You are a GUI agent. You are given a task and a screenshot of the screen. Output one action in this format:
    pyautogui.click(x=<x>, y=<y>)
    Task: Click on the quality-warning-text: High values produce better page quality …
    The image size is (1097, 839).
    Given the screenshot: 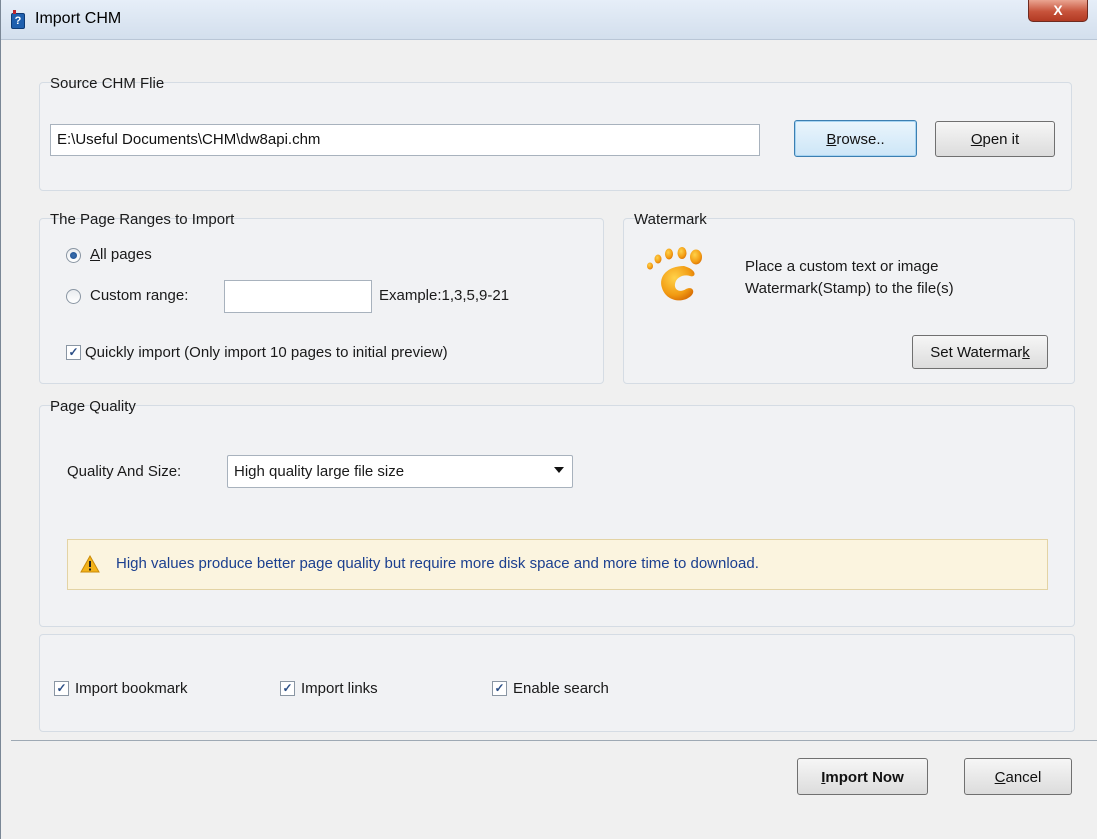 What is the action you would take?
    pyautogui.click(x=437, y=563)
    